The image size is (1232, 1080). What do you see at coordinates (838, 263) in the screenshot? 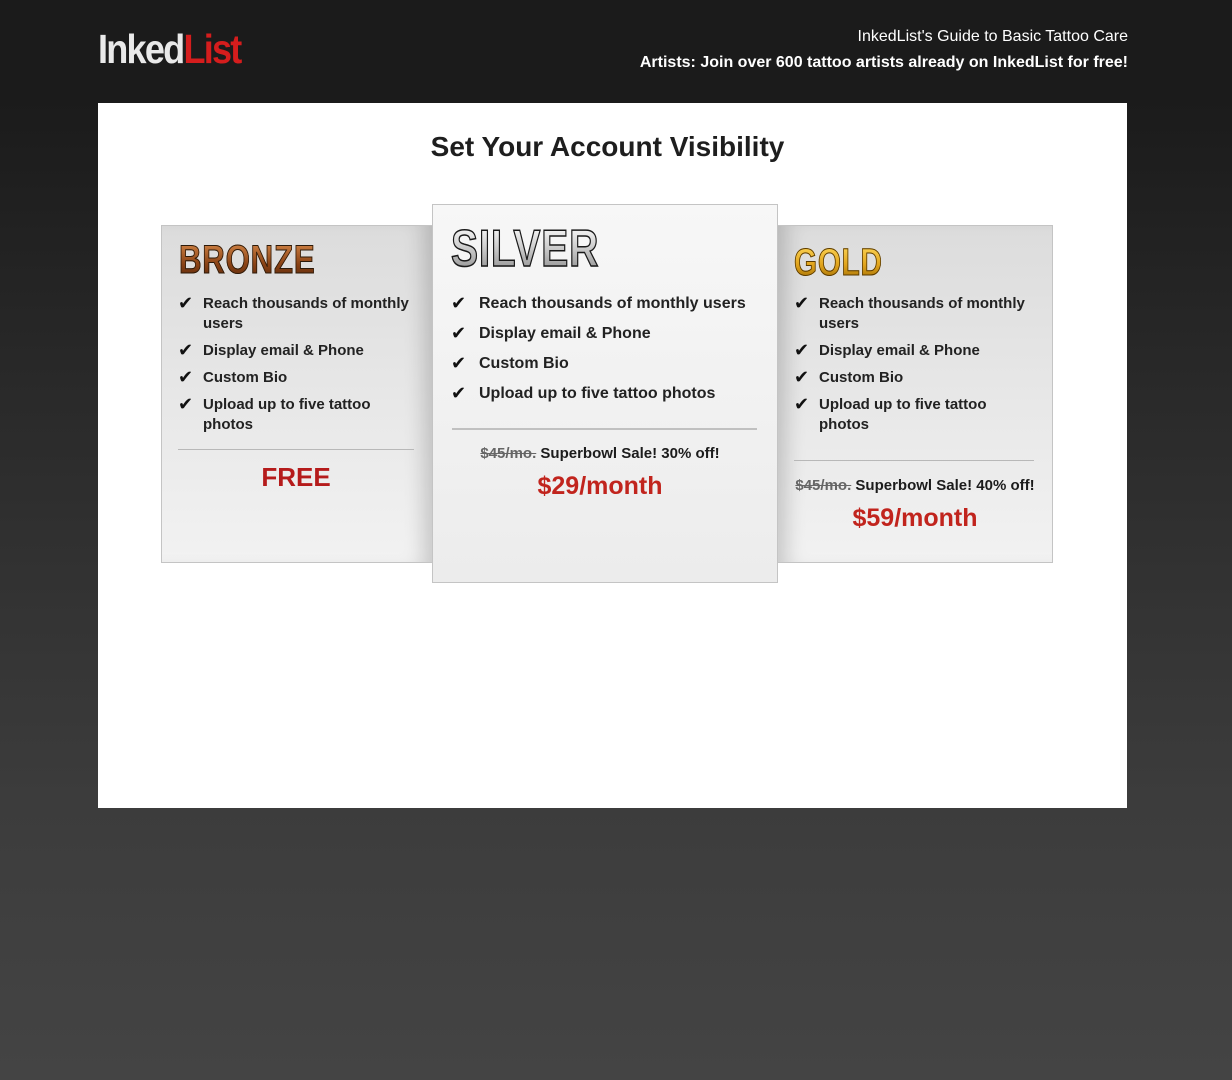
I see `plan-name-gold: GOLD` at bounding box center [838, 263].